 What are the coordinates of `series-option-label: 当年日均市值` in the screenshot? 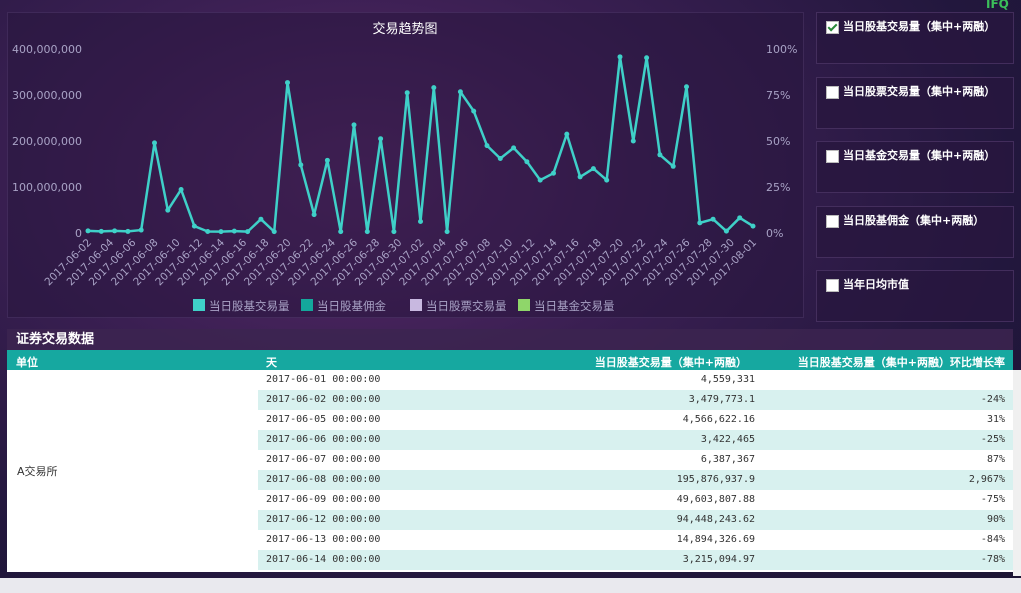 It's located at (876, 284).